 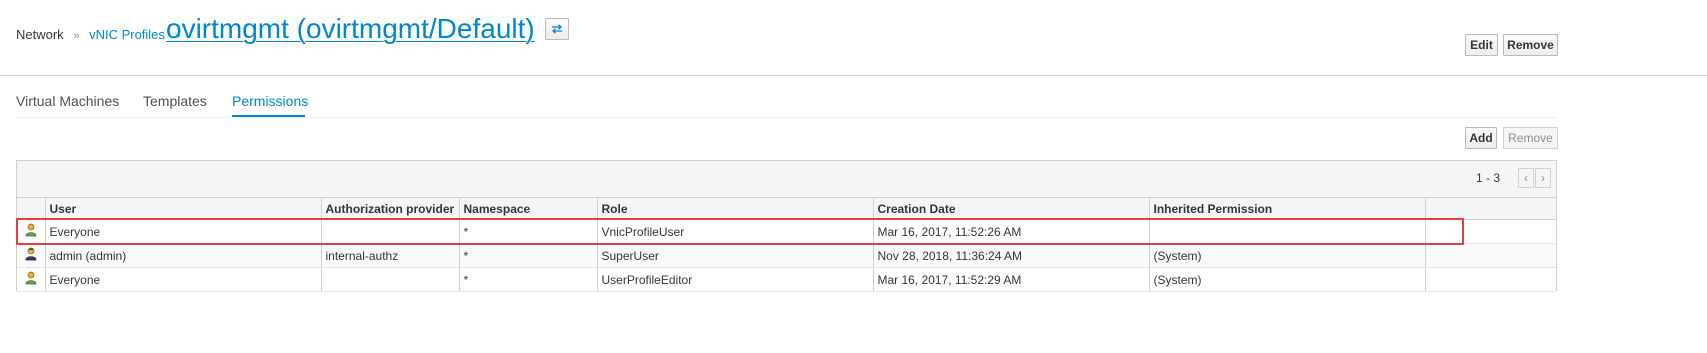 I want to click on cell-role: VnicProfileUser, so click(x=735, y=231).